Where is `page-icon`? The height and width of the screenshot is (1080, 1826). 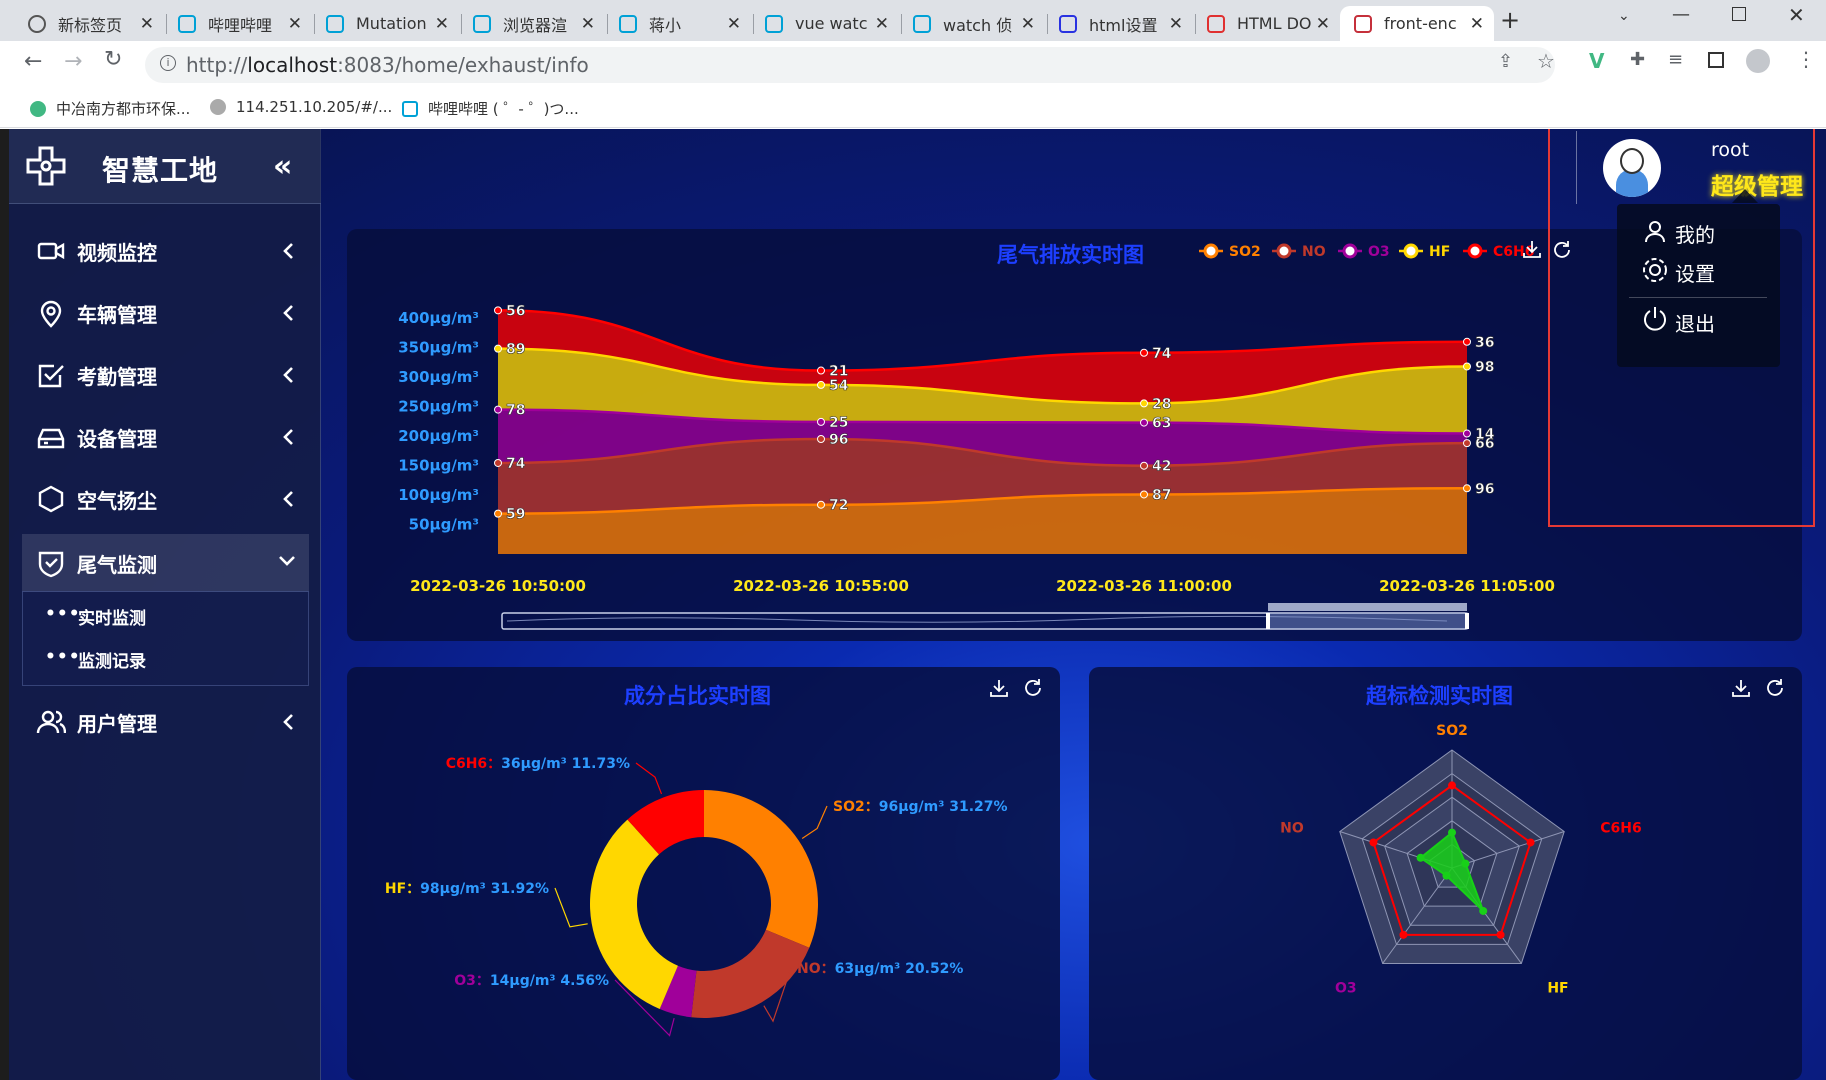
page-icon is located at coordinates (1363, 23).